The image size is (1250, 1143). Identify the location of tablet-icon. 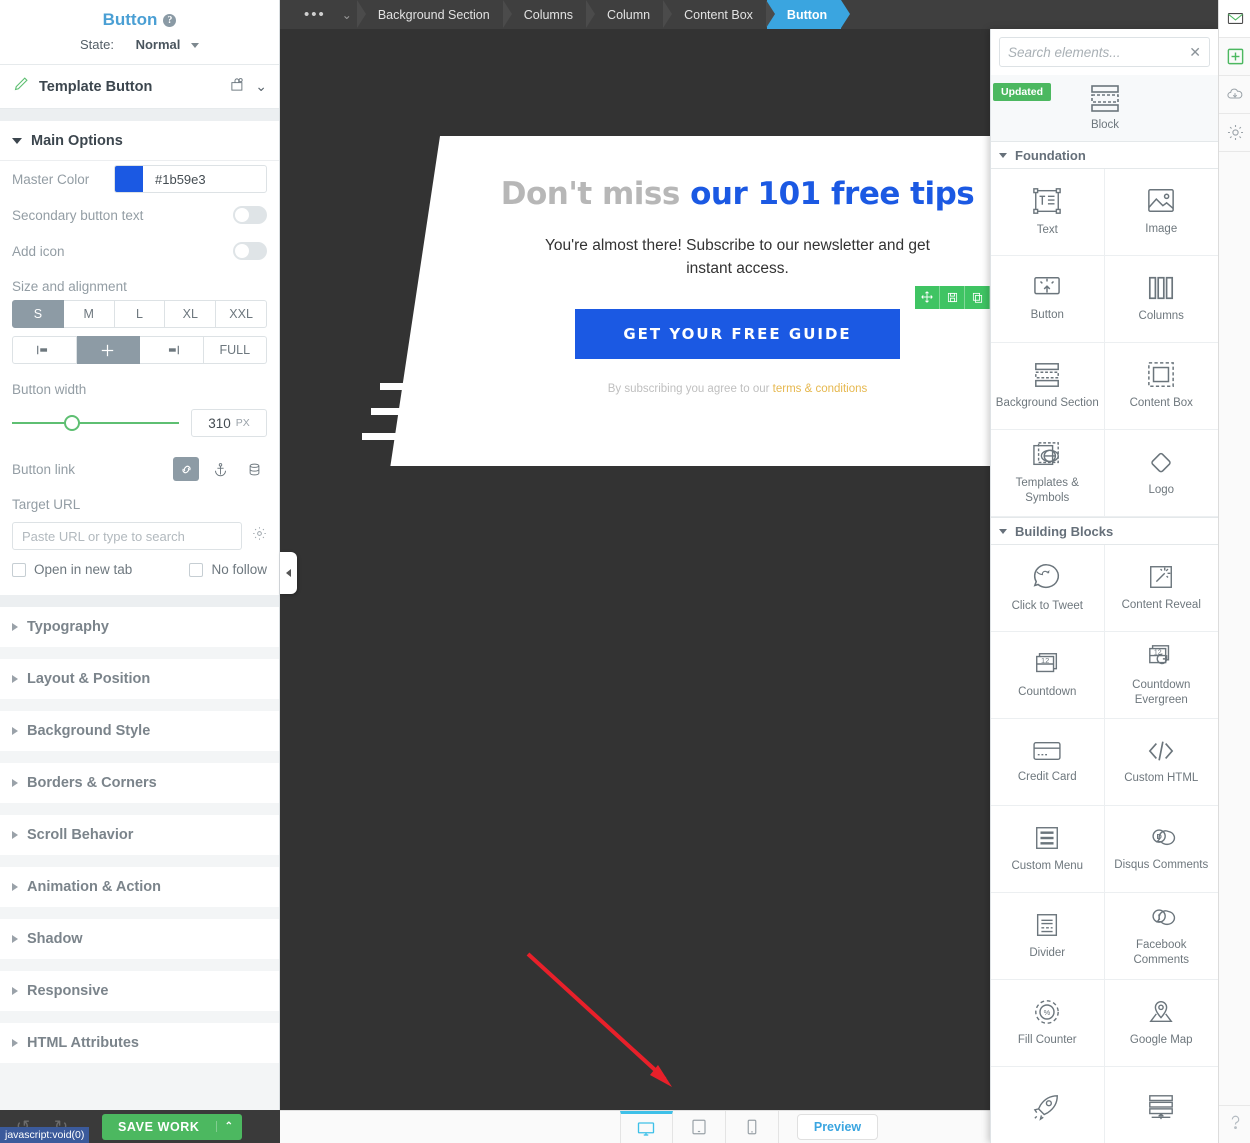
(699, 1126).